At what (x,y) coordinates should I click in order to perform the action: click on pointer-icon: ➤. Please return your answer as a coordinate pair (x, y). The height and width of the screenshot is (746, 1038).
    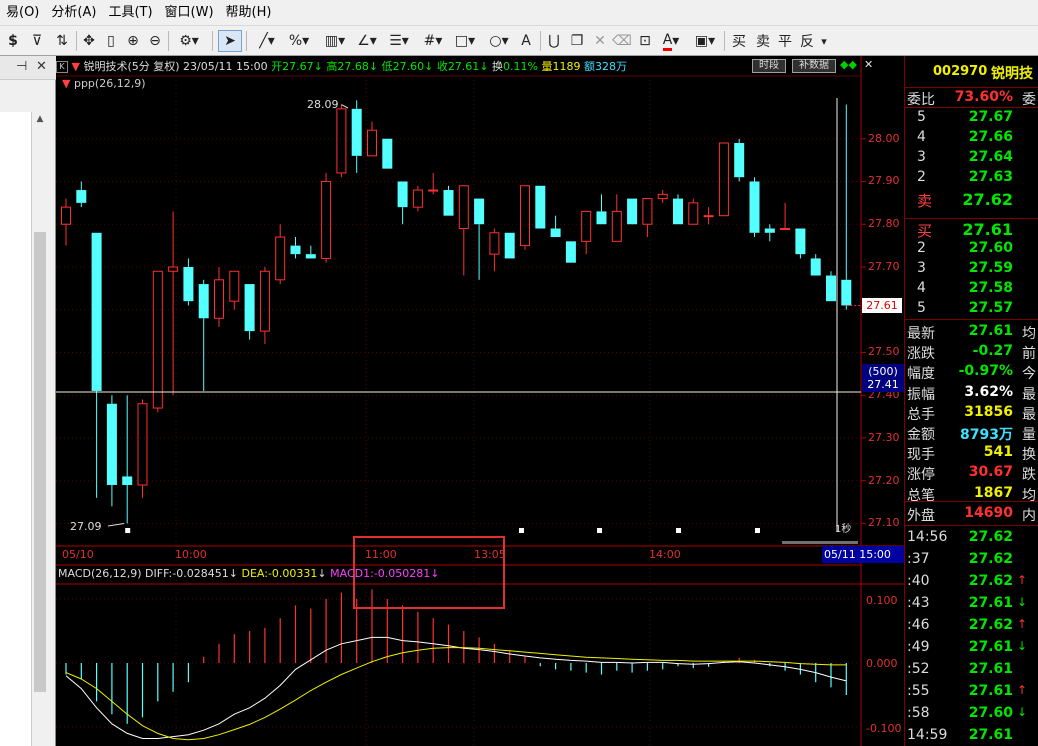
    Looking at the image, I should click on (230, 41).